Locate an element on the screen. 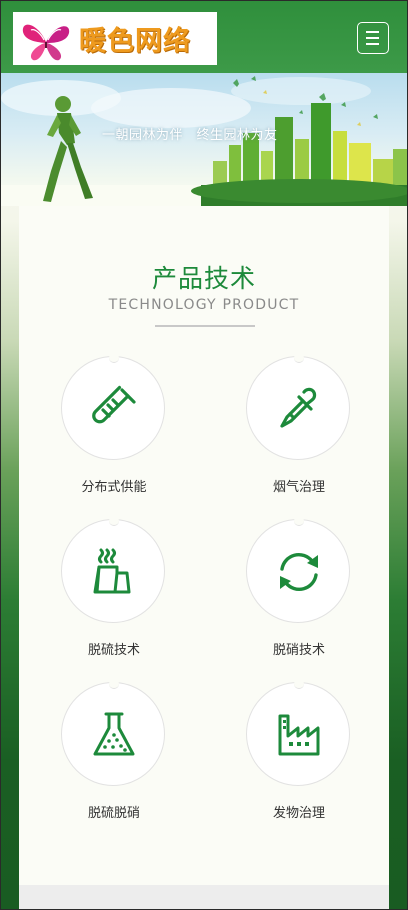 The image size is (408, 910). product-item-flue-gas: 烟气治理 is located at coordinates (299, 429).